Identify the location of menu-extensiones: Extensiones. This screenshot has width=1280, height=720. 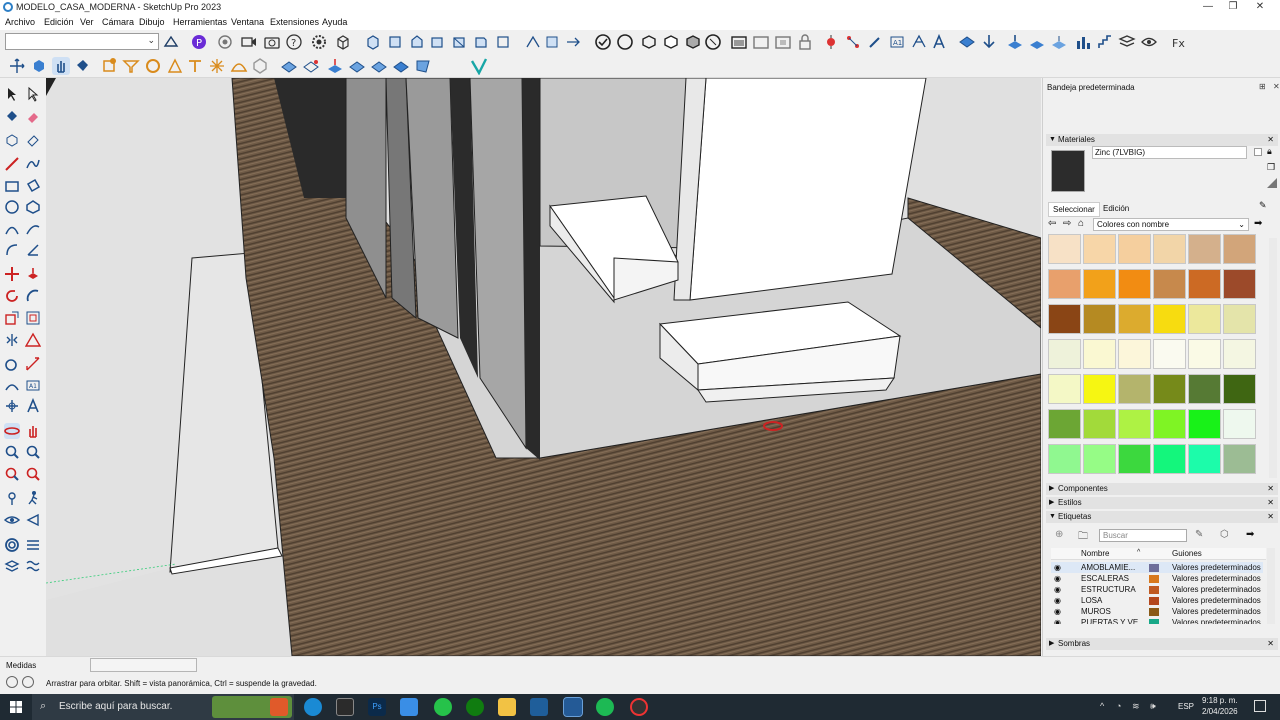
(294, 22).